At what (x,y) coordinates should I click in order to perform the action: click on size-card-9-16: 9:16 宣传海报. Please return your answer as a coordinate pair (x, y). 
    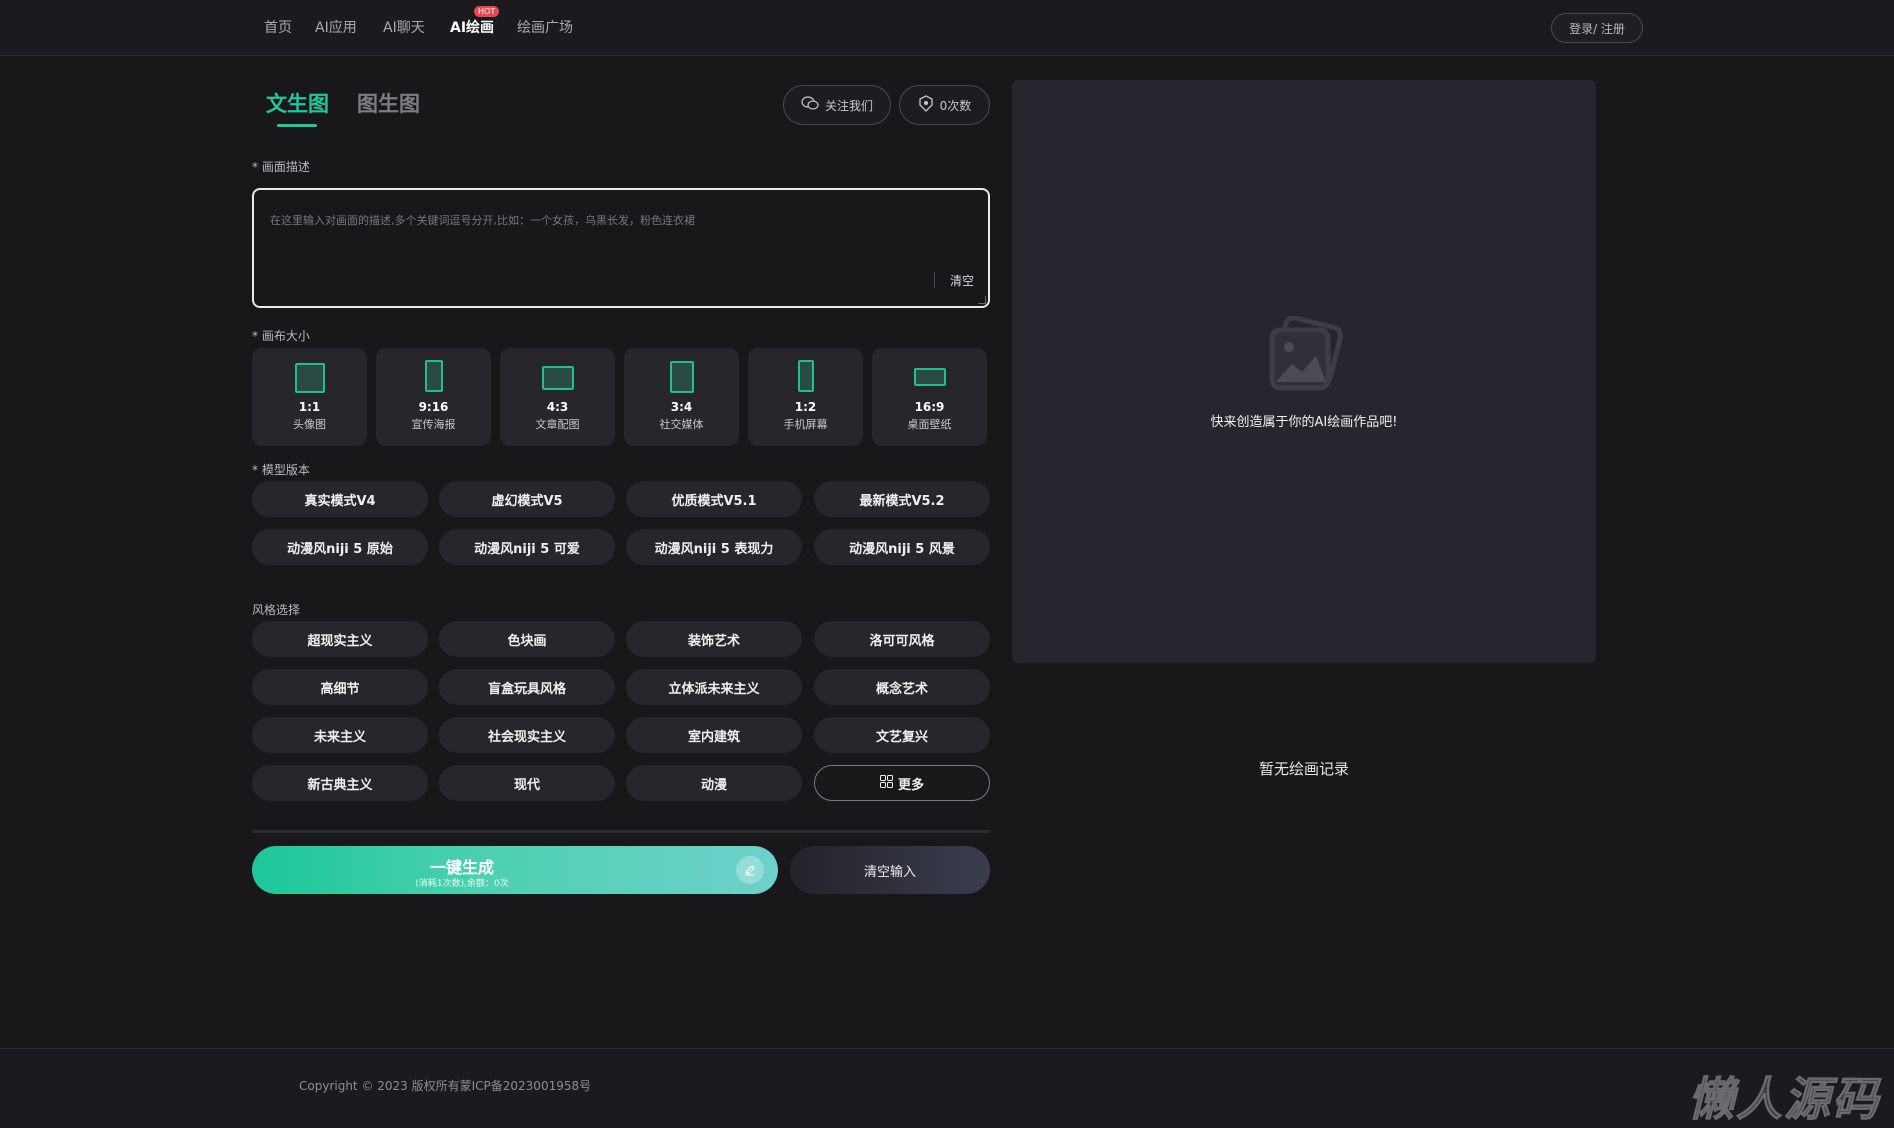
    Looking at the image, I should click on (433, 397).